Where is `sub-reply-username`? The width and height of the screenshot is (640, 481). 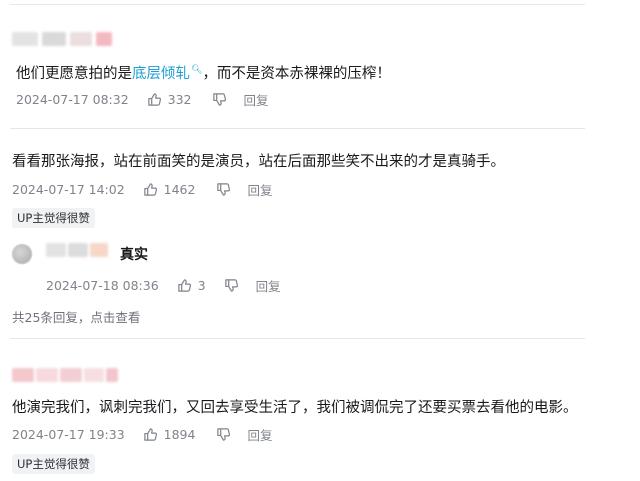 sub-reply-username is located at coordinates (77, 251).